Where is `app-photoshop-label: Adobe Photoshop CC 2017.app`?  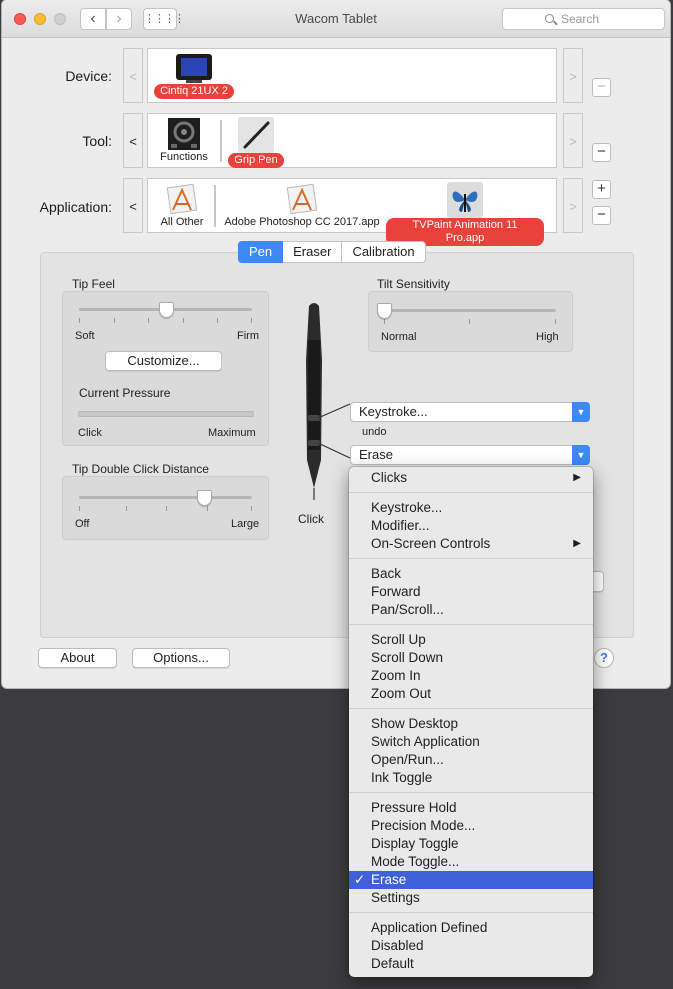 app-photoshop-label: Adobe Photoshop CC 2017.app is located at coordinates (302, 222).